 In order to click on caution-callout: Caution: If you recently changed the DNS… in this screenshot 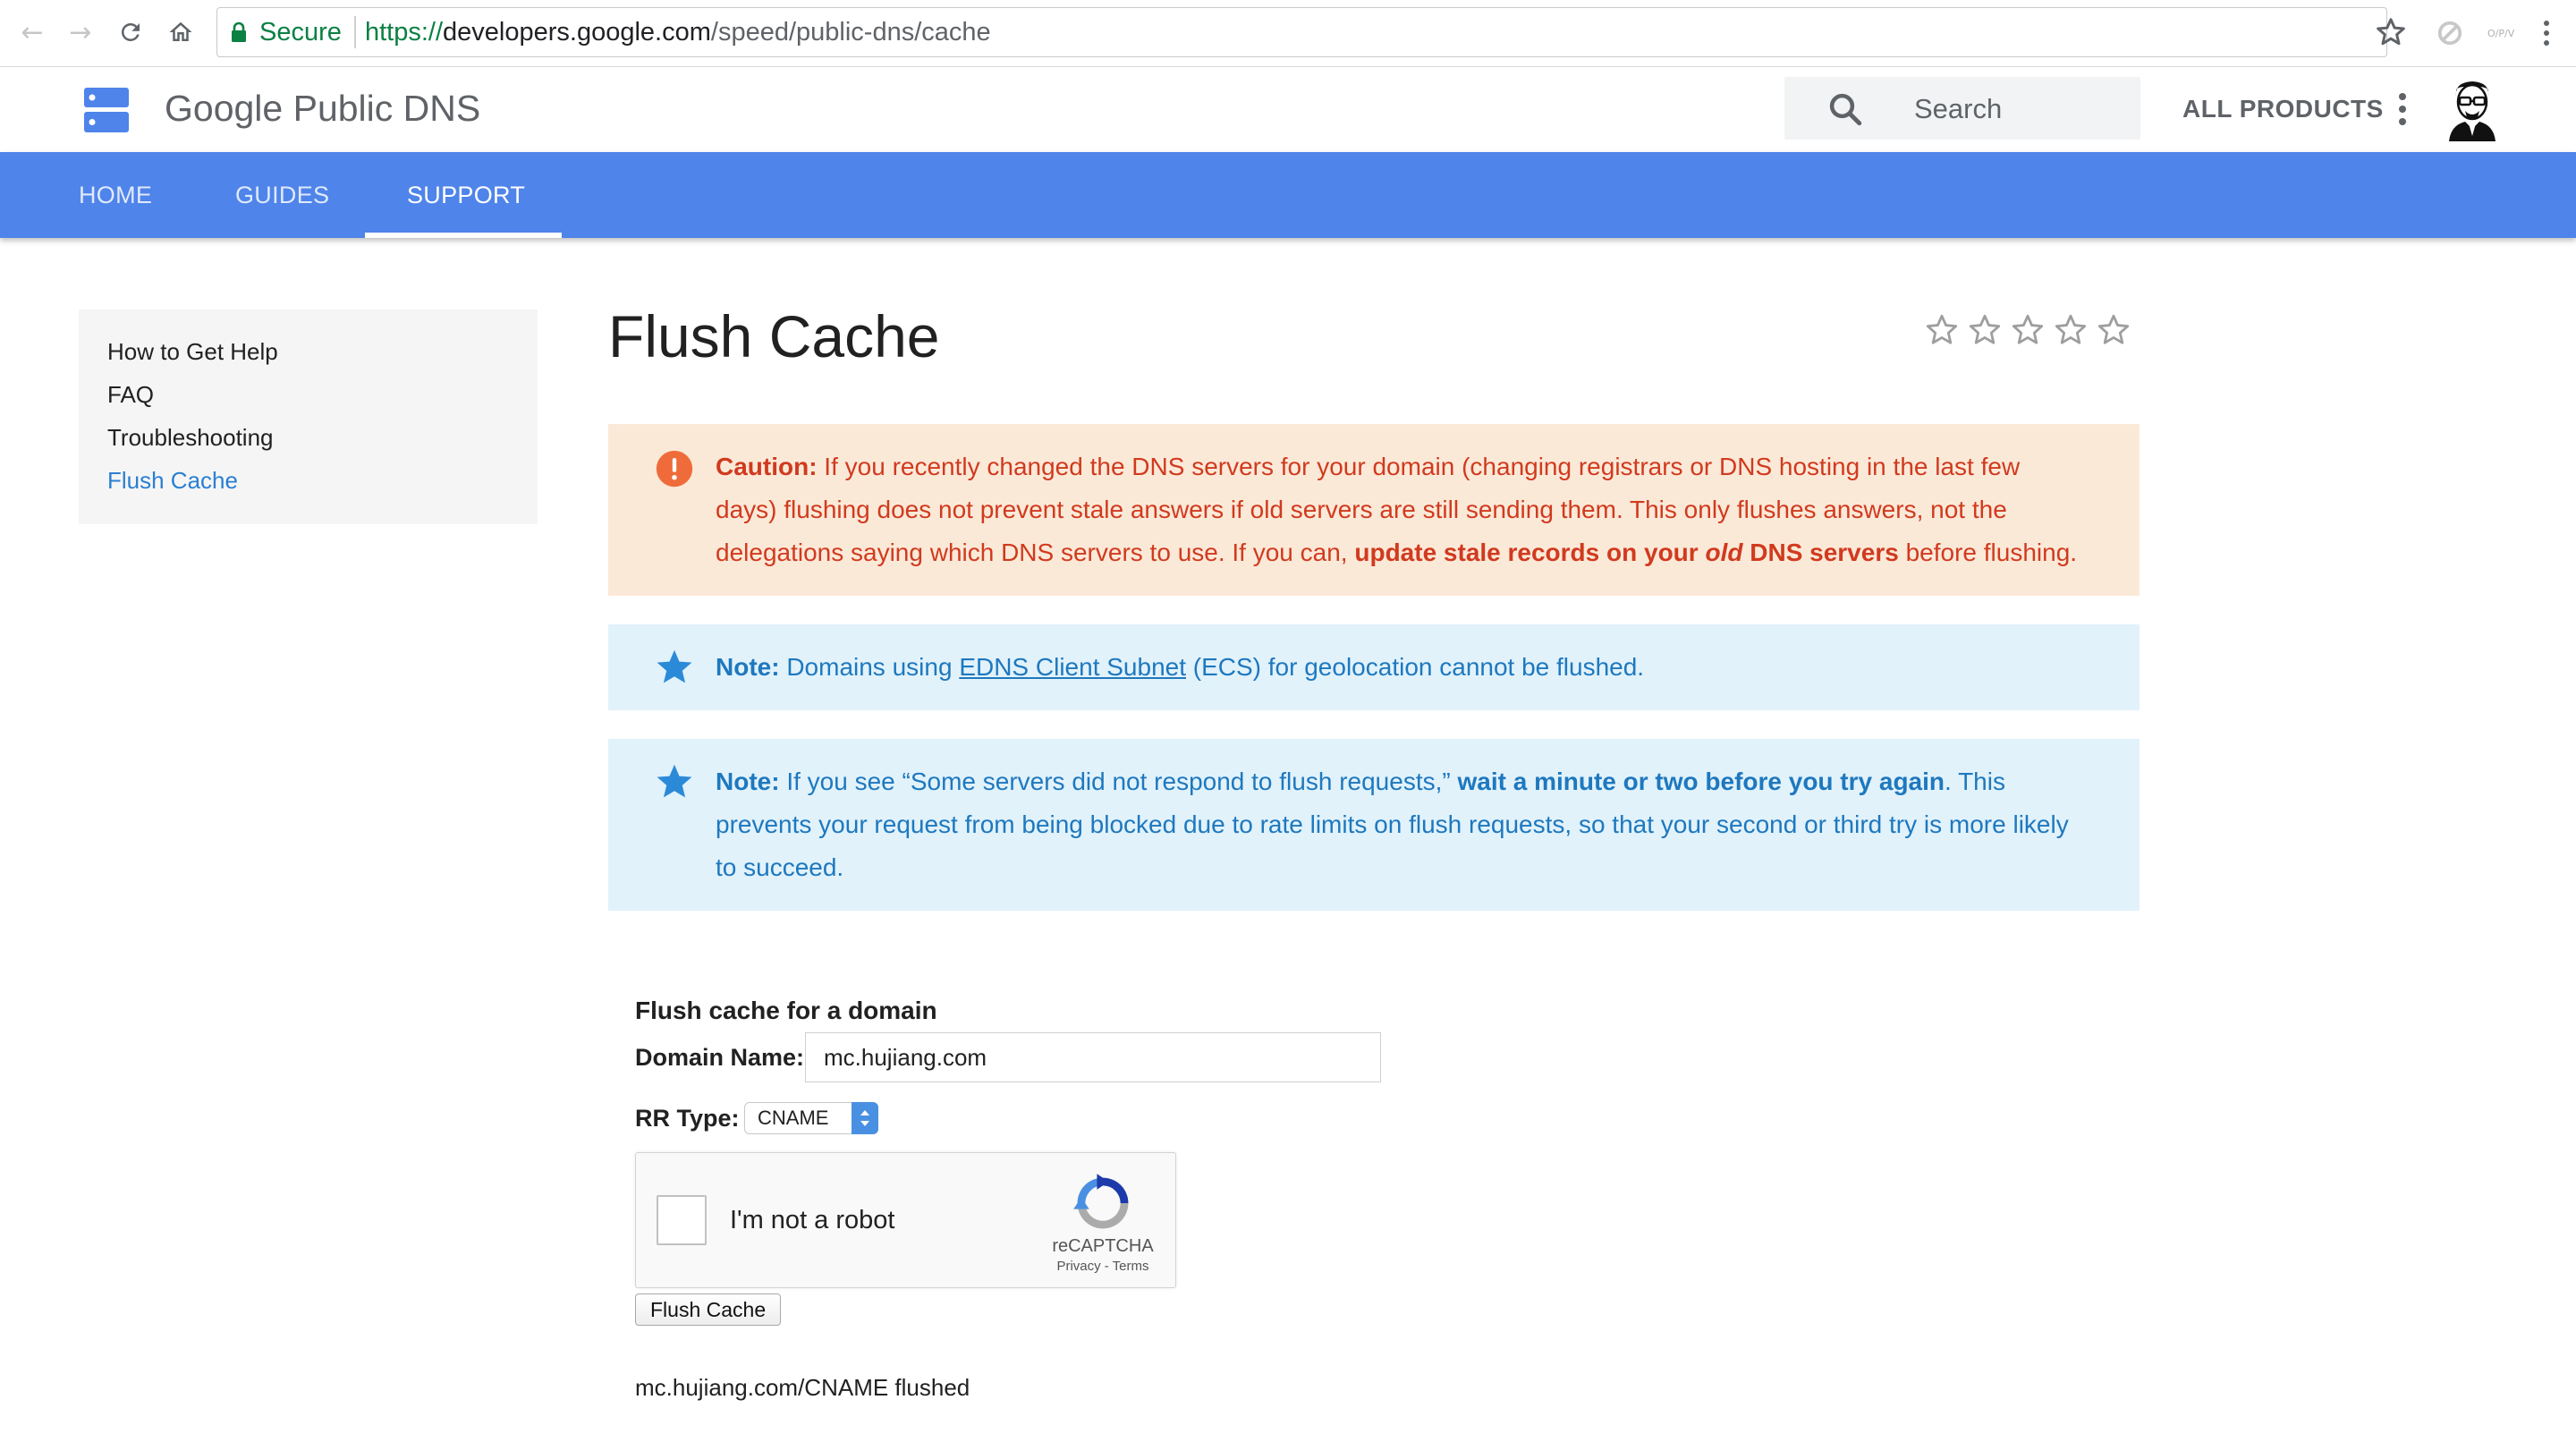, I will do `click(1374, 510)`.